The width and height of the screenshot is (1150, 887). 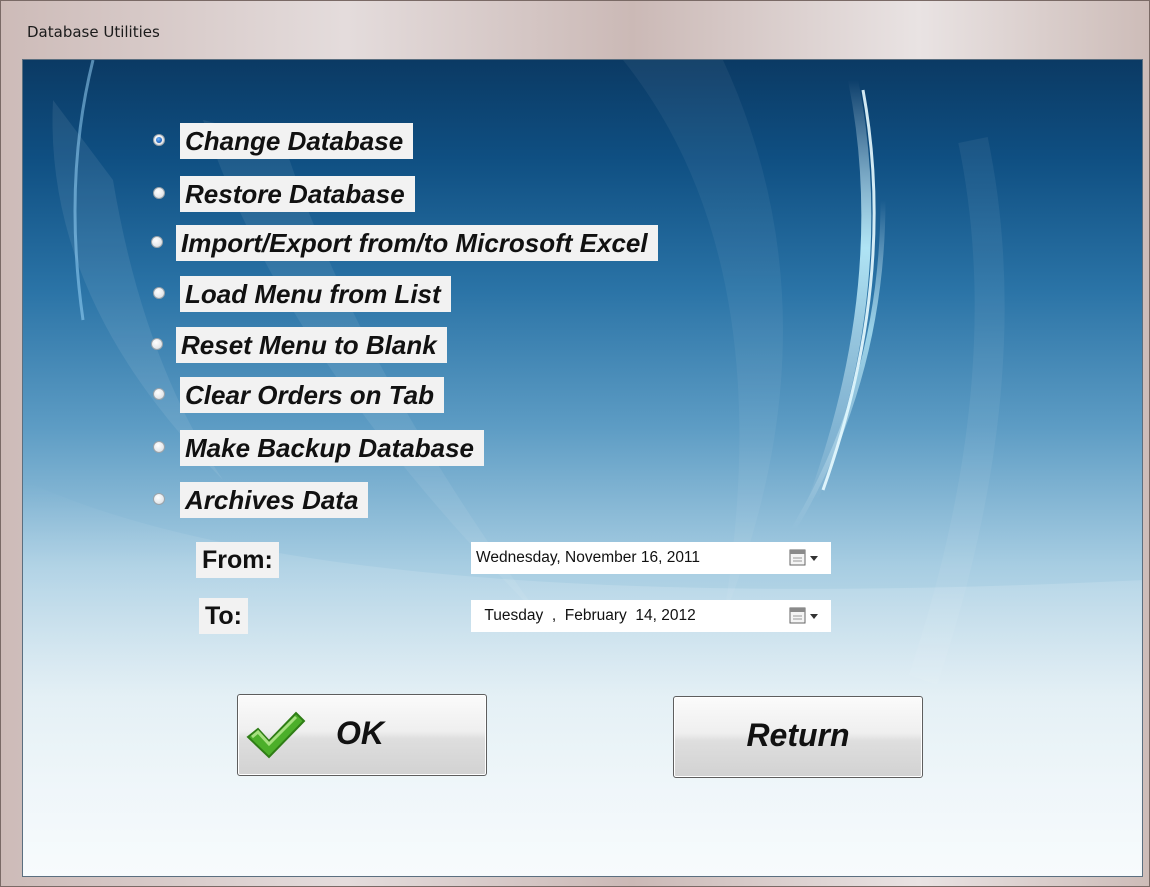 I want to click on ok-button: OK, so click(x=362, y=735).